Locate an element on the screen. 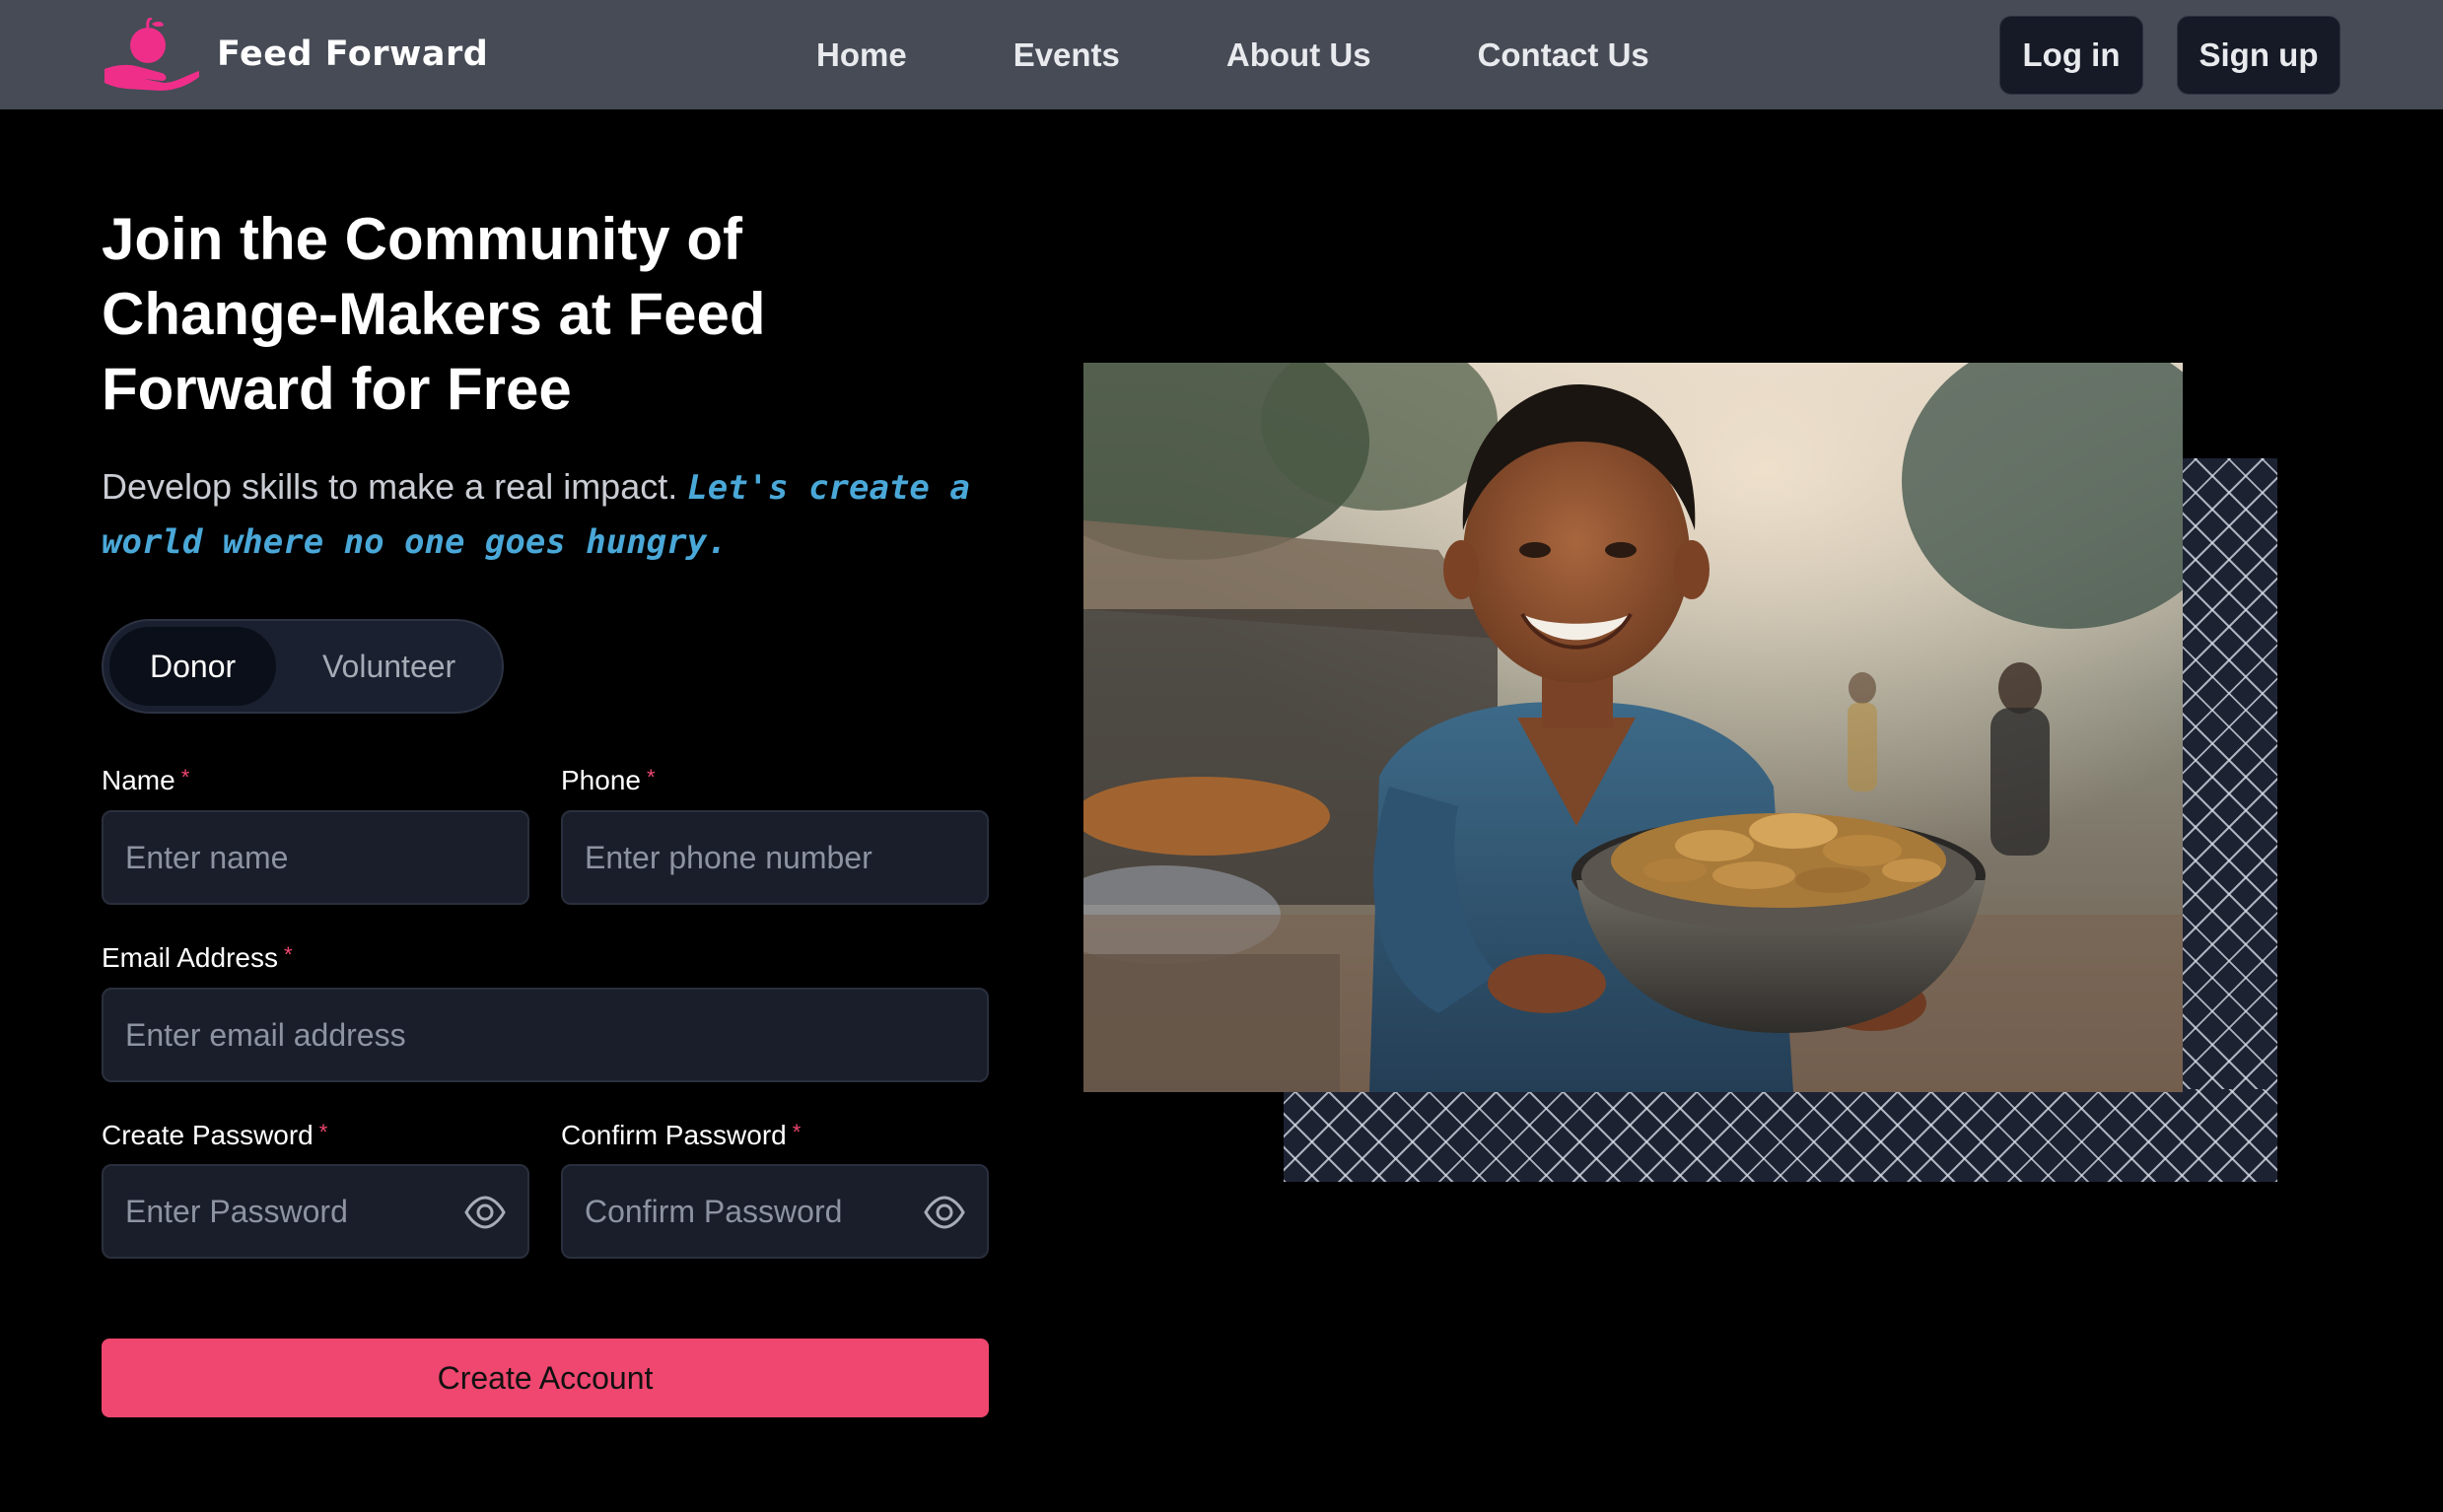  phone-input: Enter phone number is located at coordinates (775, 858).